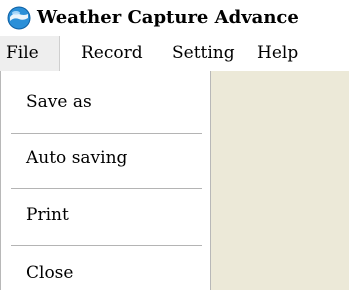 The width and height of the screenshot is (349, 290). Describe the element at coordinates (30, 53) in the screenshot. I see `menu-file: File` at that location.